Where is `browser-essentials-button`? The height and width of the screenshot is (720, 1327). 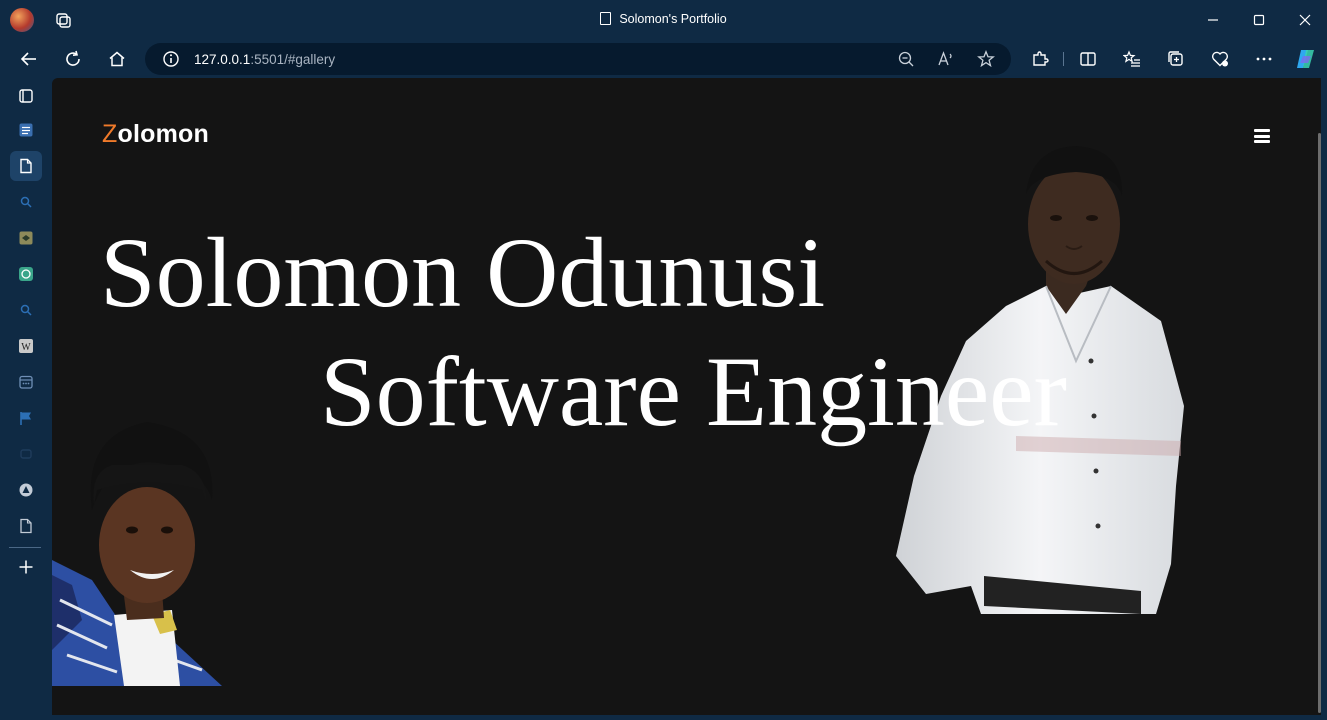
browser-essentials-button is located at coordinates (1220, 59).